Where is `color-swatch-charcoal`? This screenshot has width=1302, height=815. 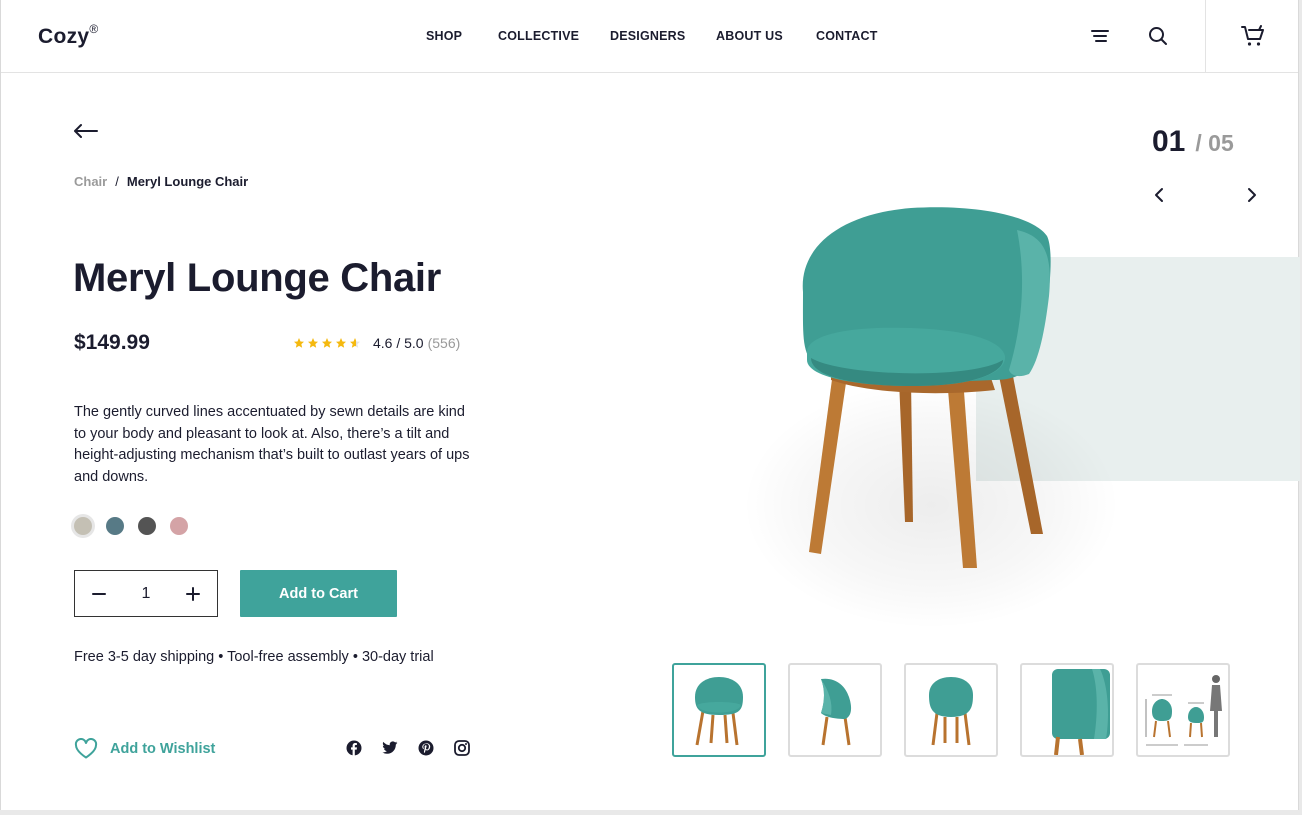 color-swatch-charcoal is located at coordinates (147, 526).